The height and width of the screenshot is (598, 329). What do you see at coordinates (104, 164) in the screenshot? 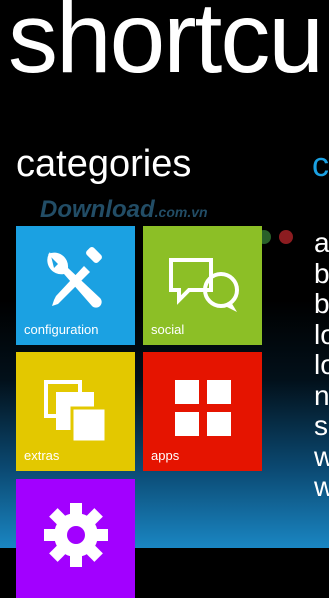
I see `section-heading-categories: categories` at bounding box center [104, 164].